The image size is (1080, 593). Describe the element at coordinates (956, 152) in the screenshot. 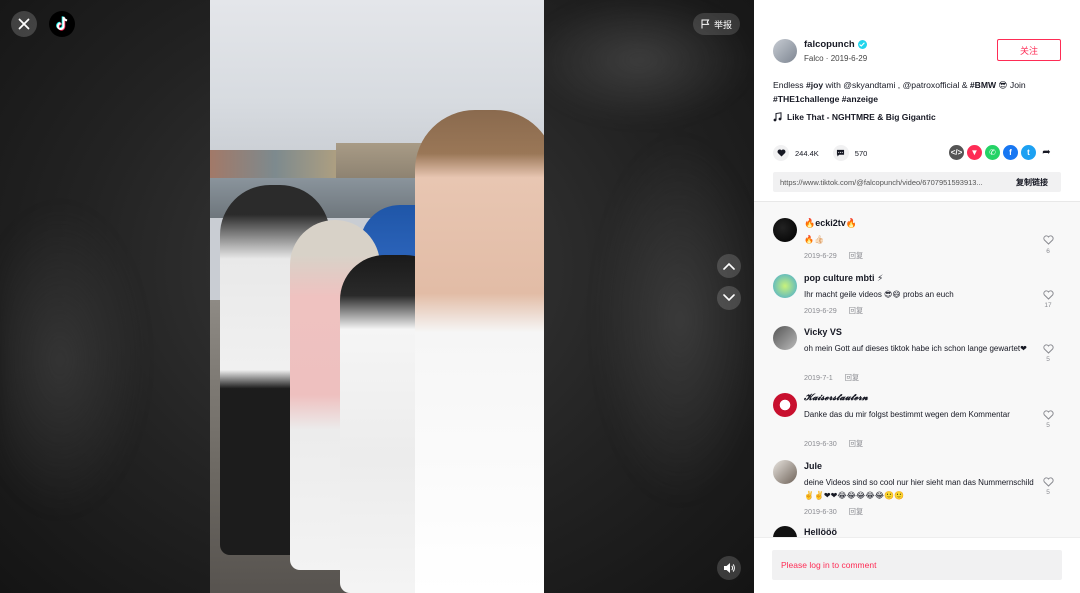

I see `embed-icon: </>` at that location.